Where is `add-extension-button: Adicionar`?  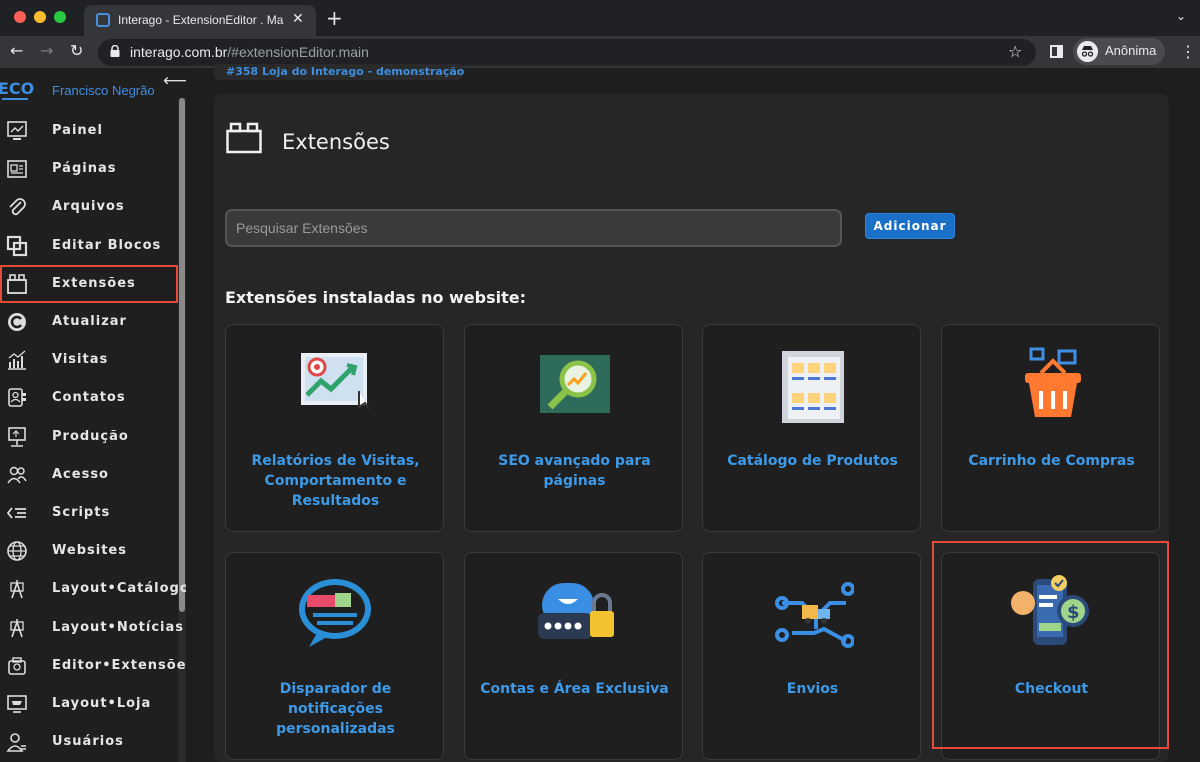 add-extension-button: Adicionar is located at coordinates (910, 226).